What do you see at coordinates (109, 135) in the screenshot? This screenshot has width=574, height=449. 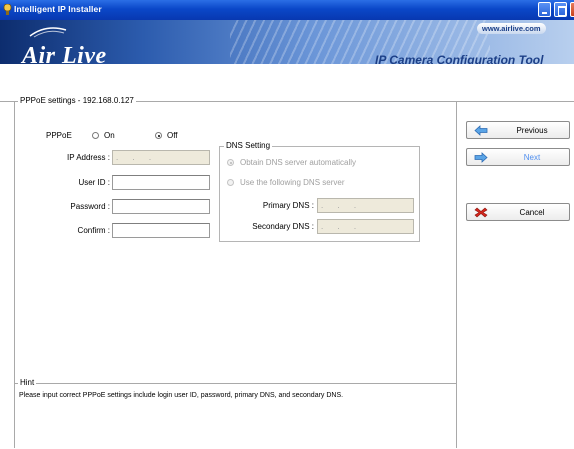 I see `pppoe-on-label: On` at bounding box center [109, 135].